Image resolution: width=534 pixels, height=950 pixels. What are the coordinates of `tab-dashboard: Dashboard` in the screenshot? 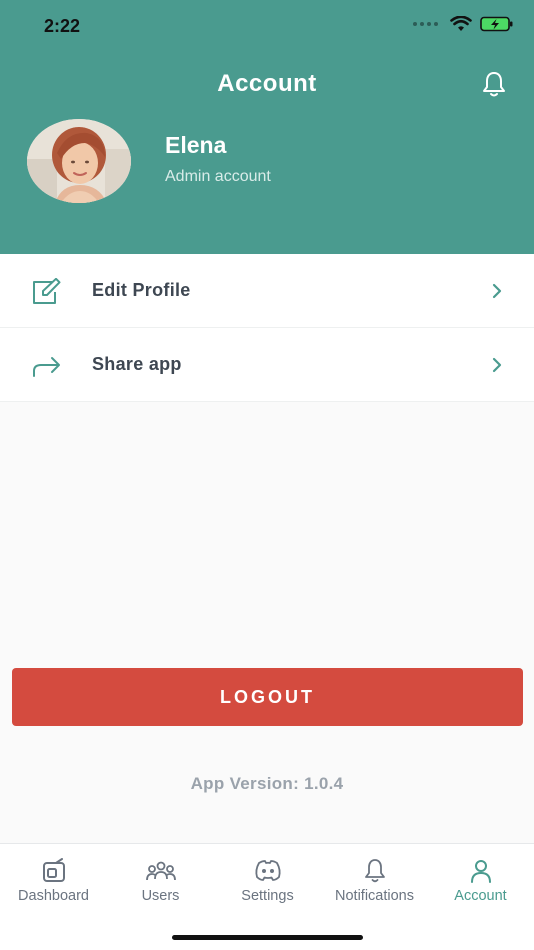 It's located at (53, 879).